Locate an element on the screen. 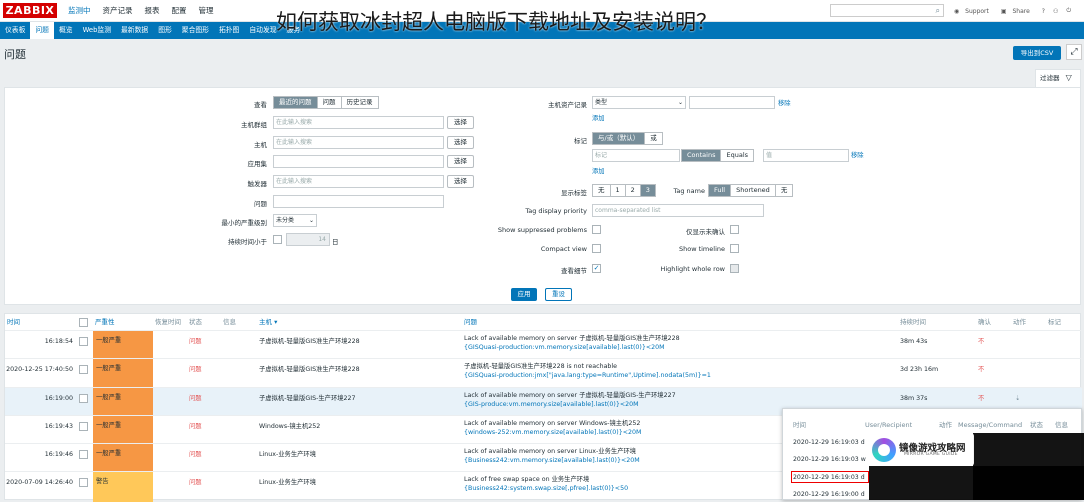  zabbix-logo: ZABBIX is located at coordinates (30, 10).